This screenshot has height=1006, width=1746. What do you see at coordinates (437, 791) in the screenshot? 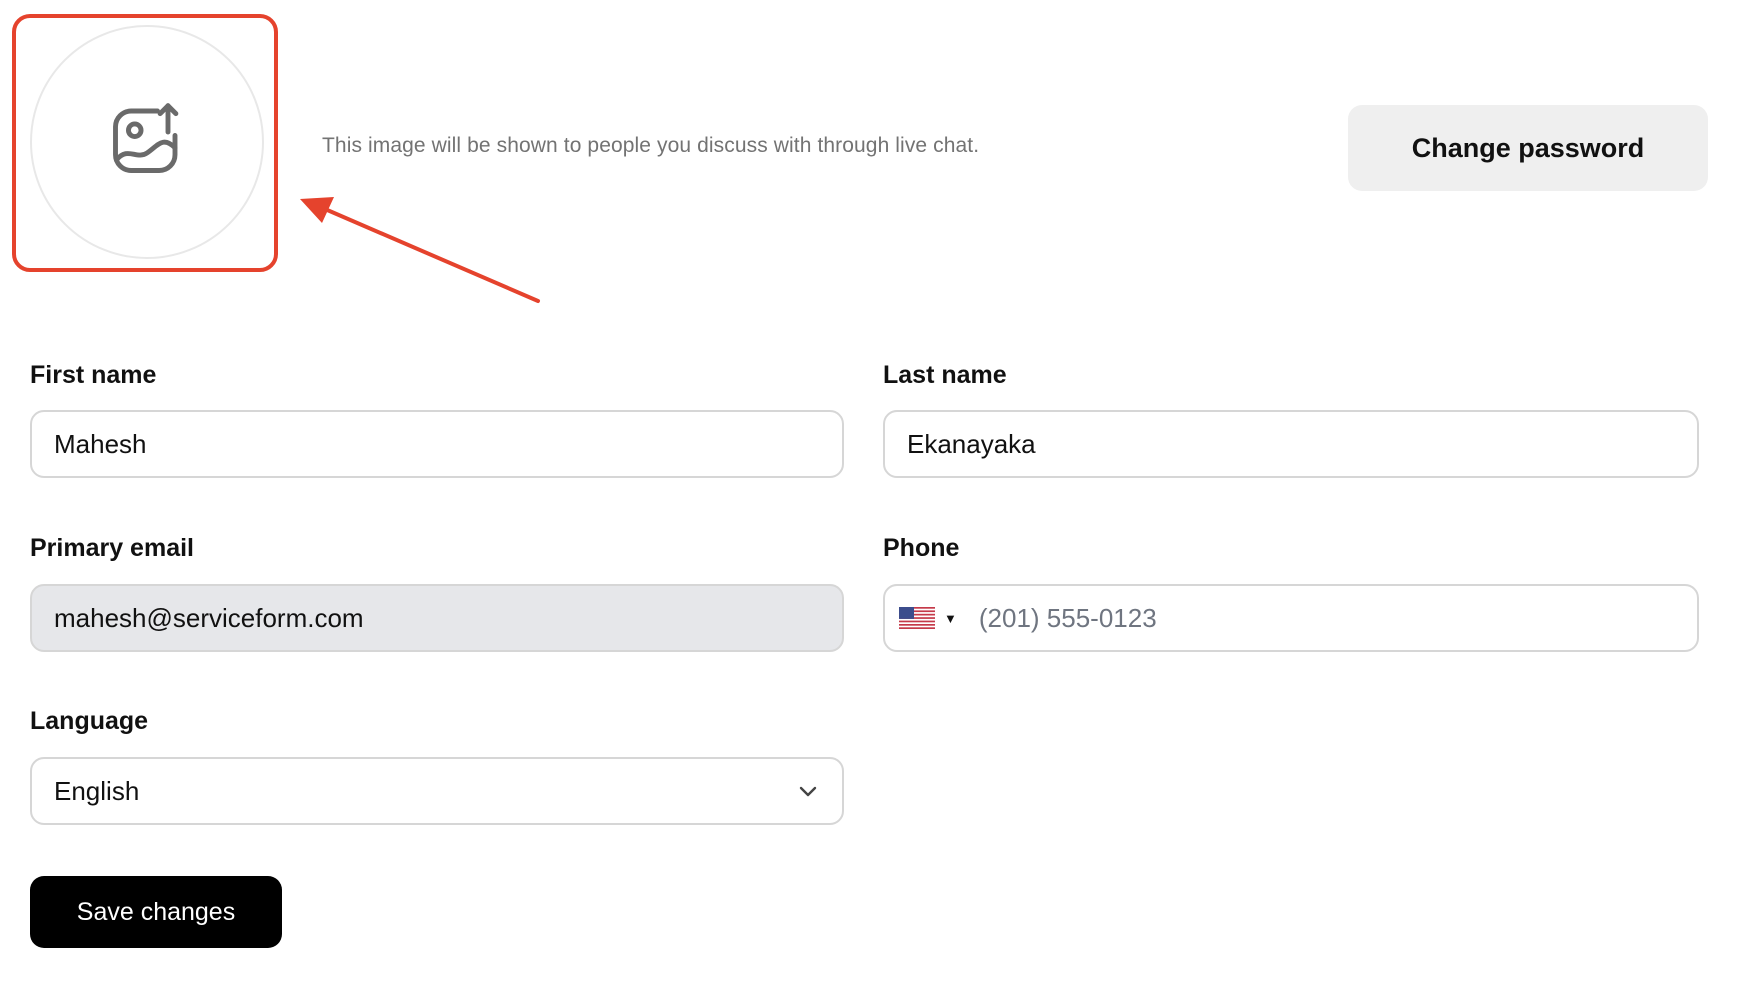
I see `language-select: English` at bounding box center [437, 791].